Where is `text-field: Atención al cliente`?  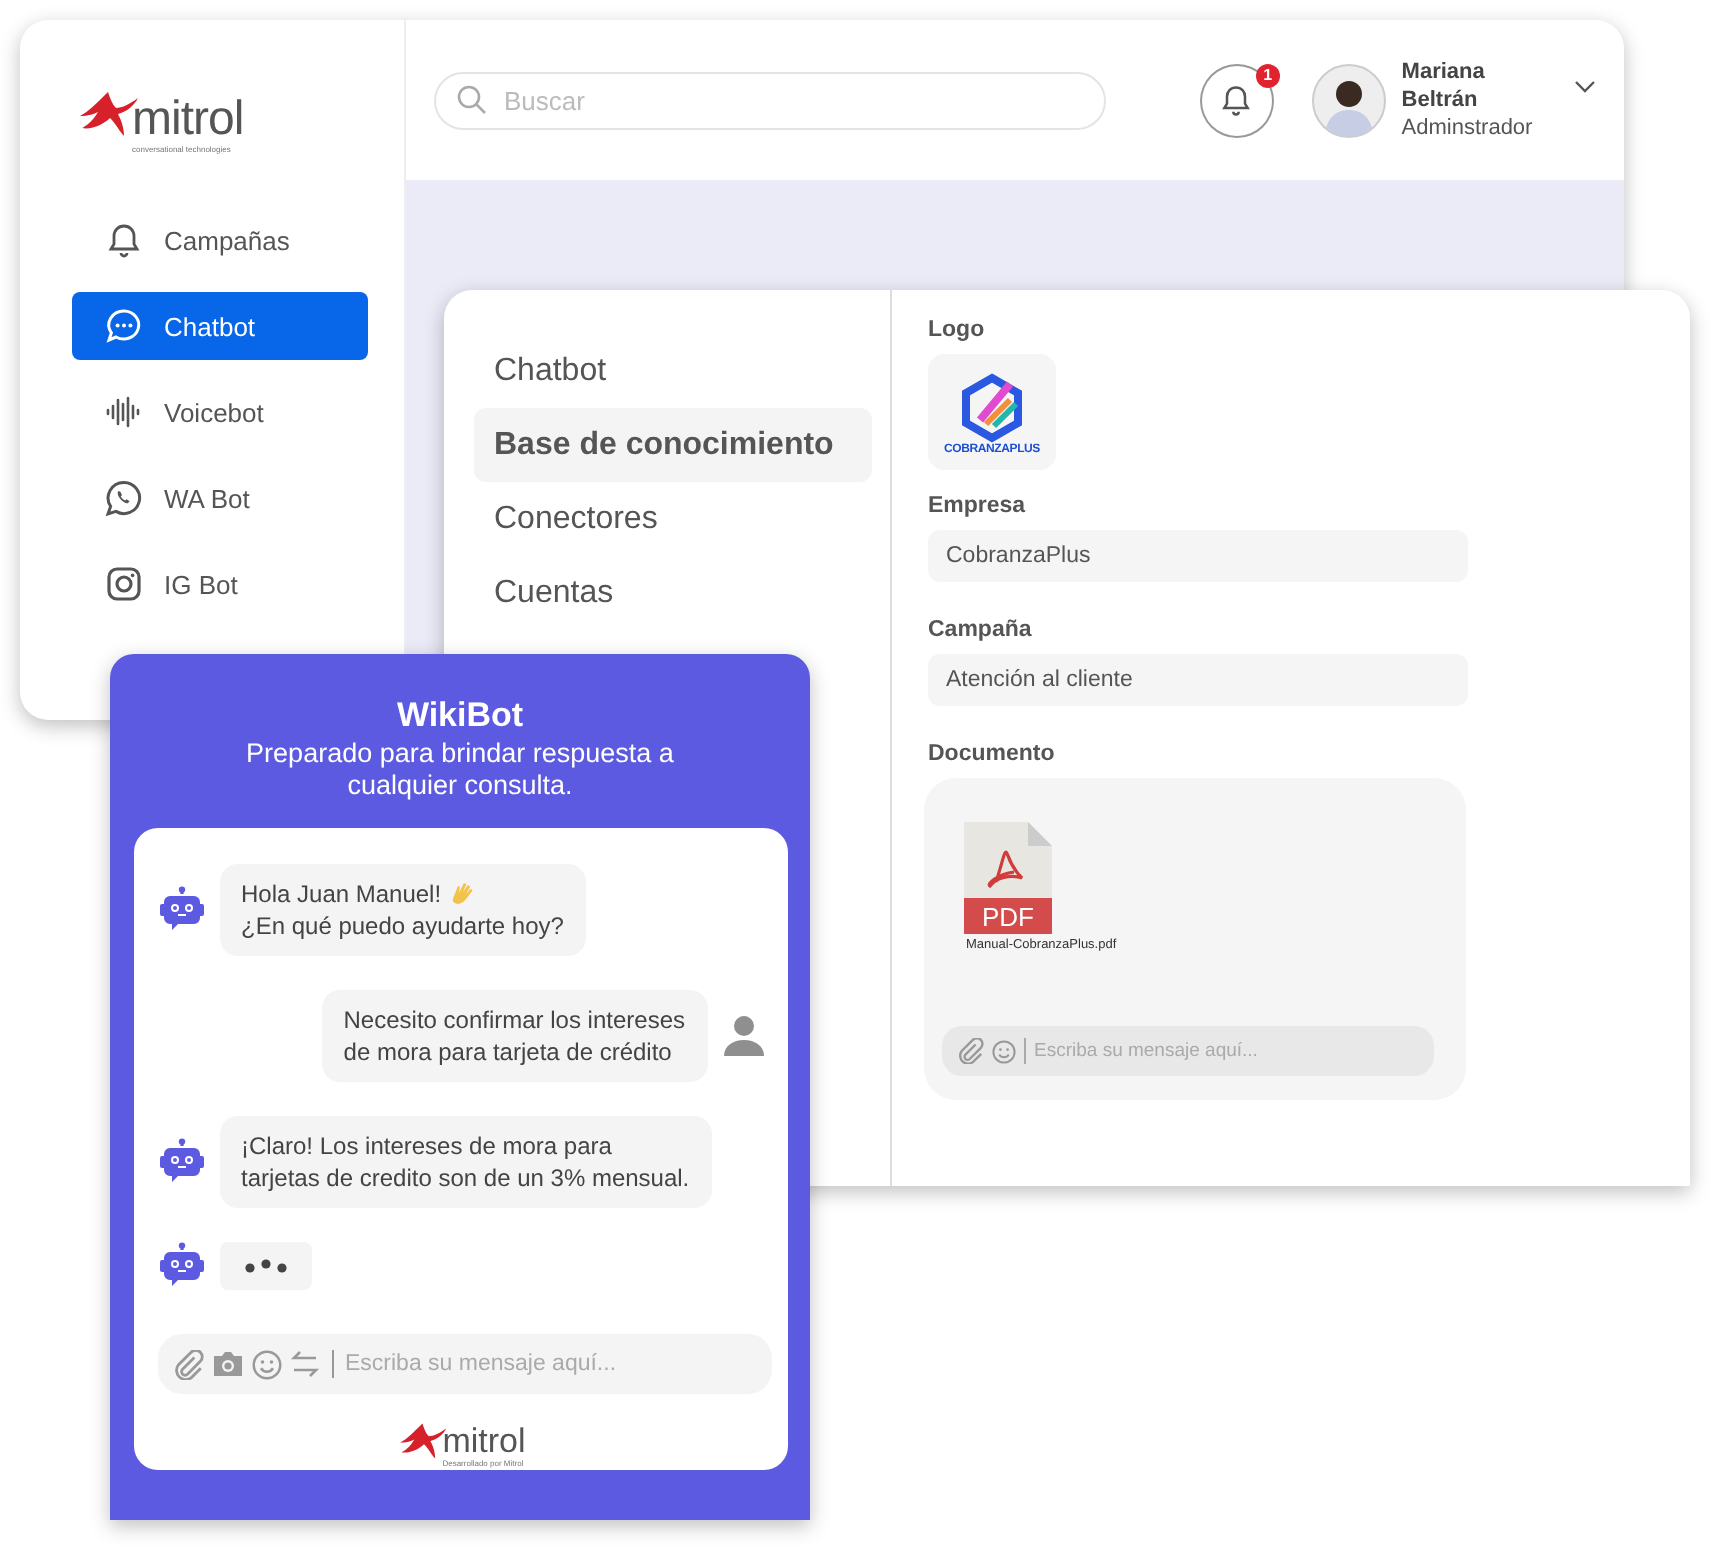 text-field: Atención al cliente is located at coordinates (1198, 680).